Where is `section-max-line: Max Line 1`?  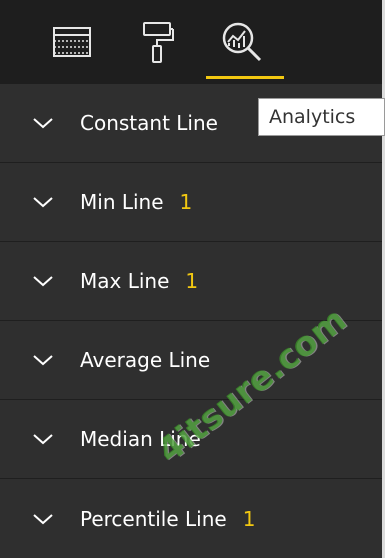
section-max-line: Max Line 1 is located at coordinates (191, 281).